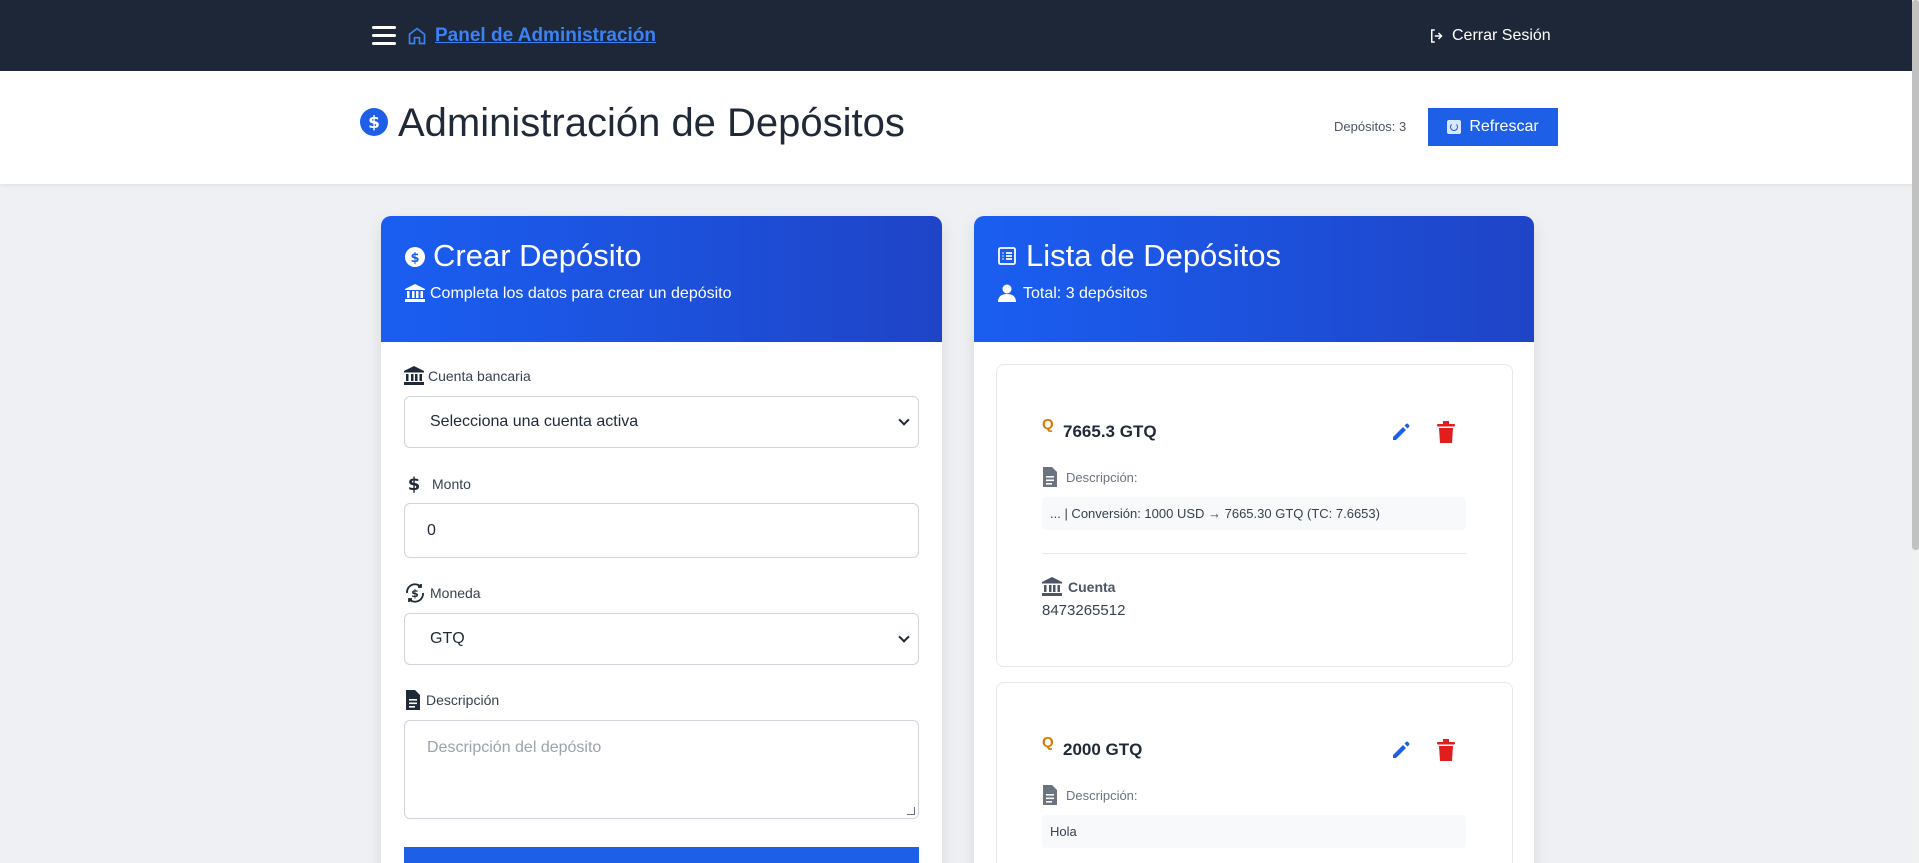 Image resolution: width=1919 pixels, height=863 pixels. Describe the element at coordinates (1254, 553) in the screenshot. I see `divider` at that location.